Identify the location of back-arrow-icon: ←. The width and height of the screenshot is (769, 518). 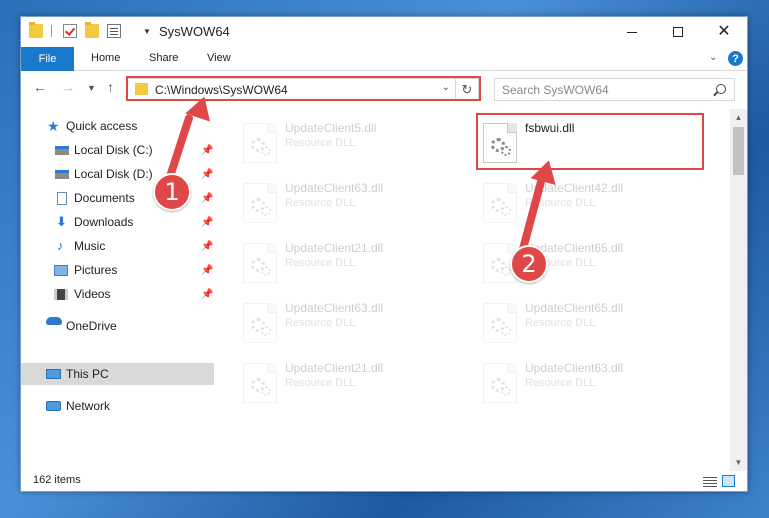
(40, 87).